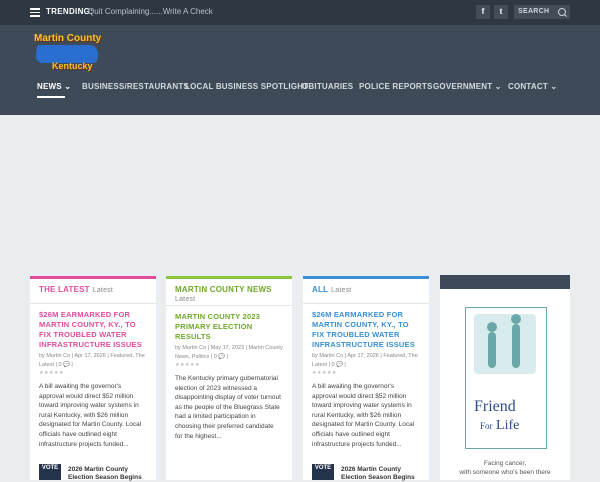  I want to click on nav-police-reports: POLICE REPORTS, so click(395, 86).